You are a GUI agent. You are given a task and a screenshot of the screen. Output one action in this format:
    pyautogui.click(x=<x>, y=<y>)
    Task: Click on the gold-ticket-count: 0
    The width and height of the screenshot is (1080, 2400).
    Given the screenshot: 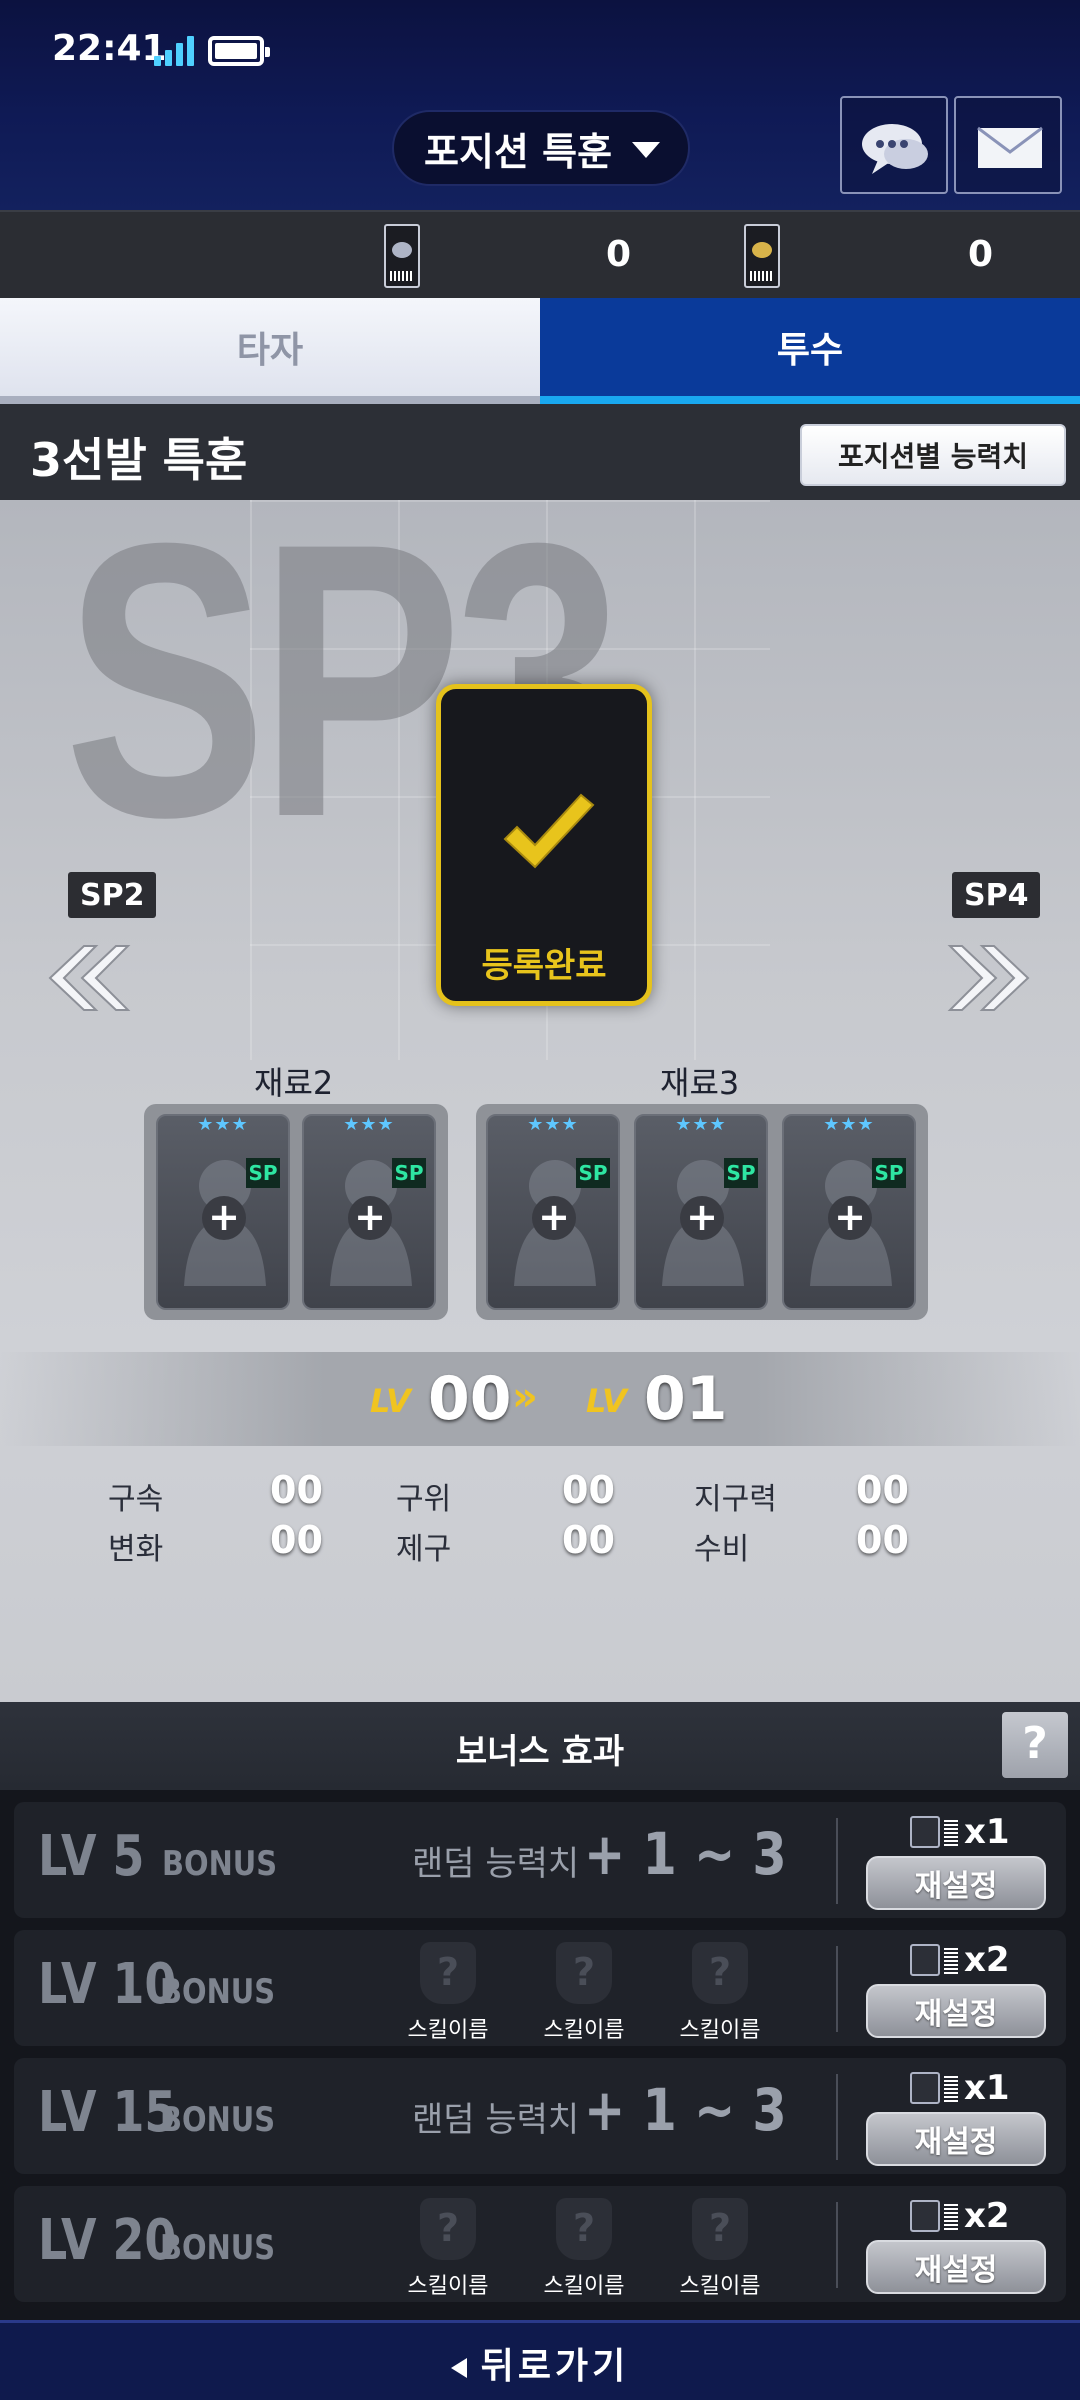 What is the action you would take?
    pyautogui.click(x=981, y=254)
    